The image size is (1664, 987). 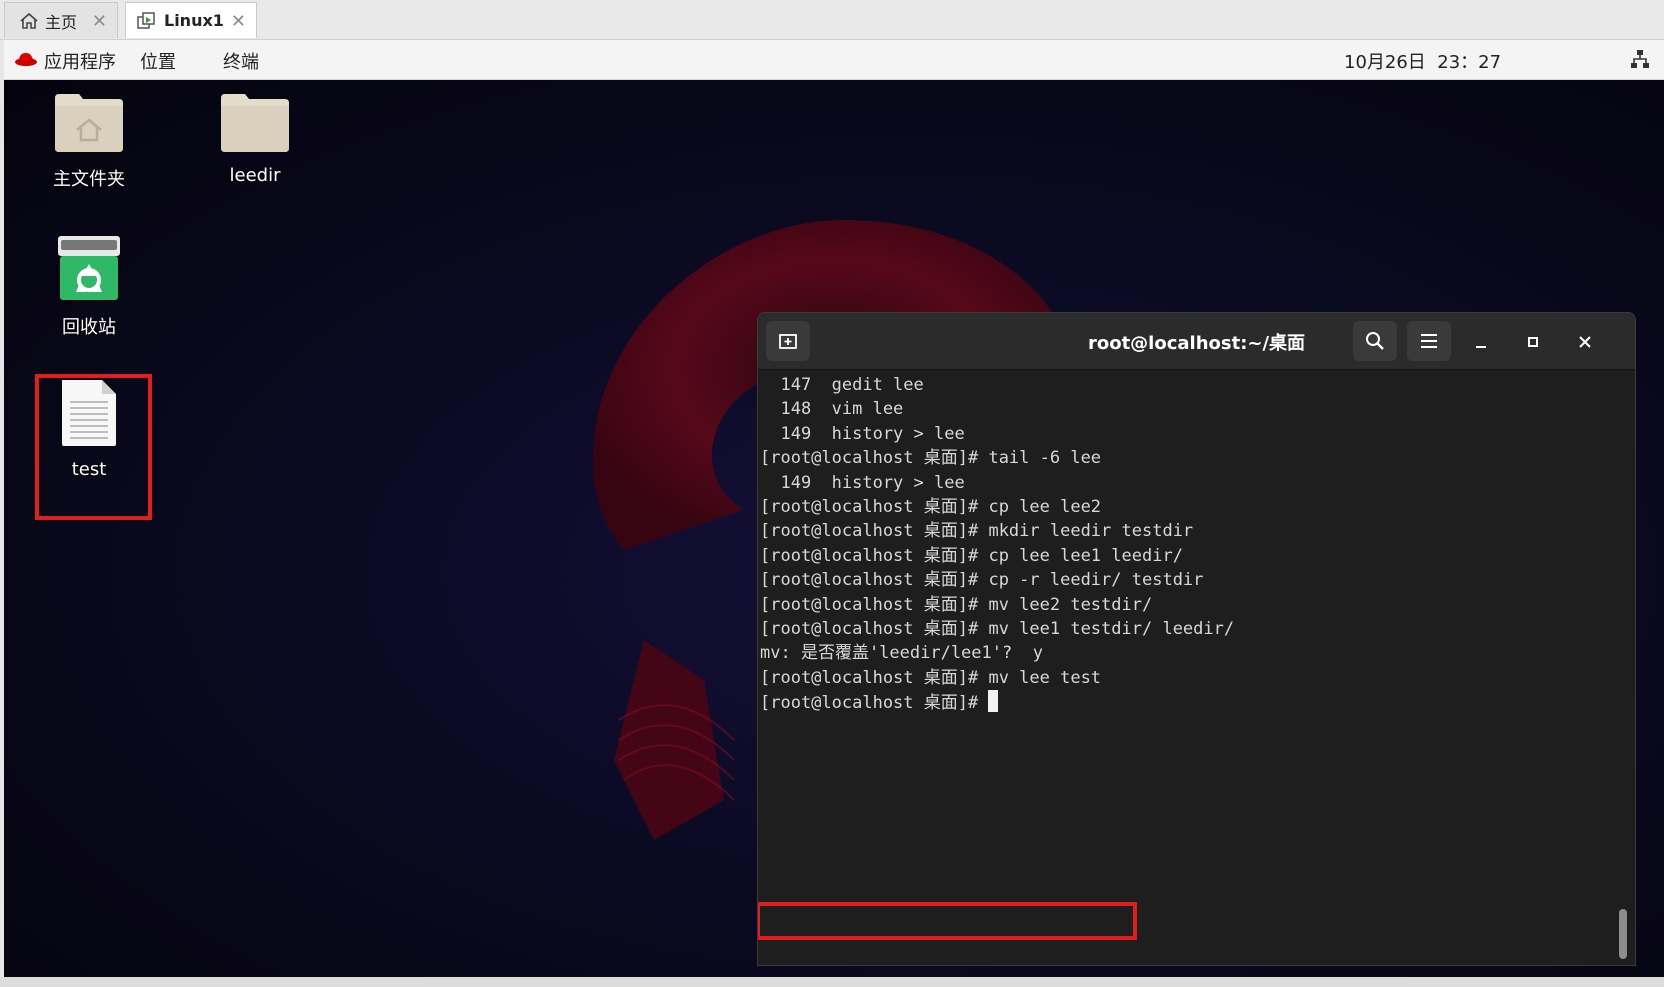 What do you see at coordinates (26, 61) in the screenshot?
I see `redhat-logo-icon` at bounding box center [26, 61].